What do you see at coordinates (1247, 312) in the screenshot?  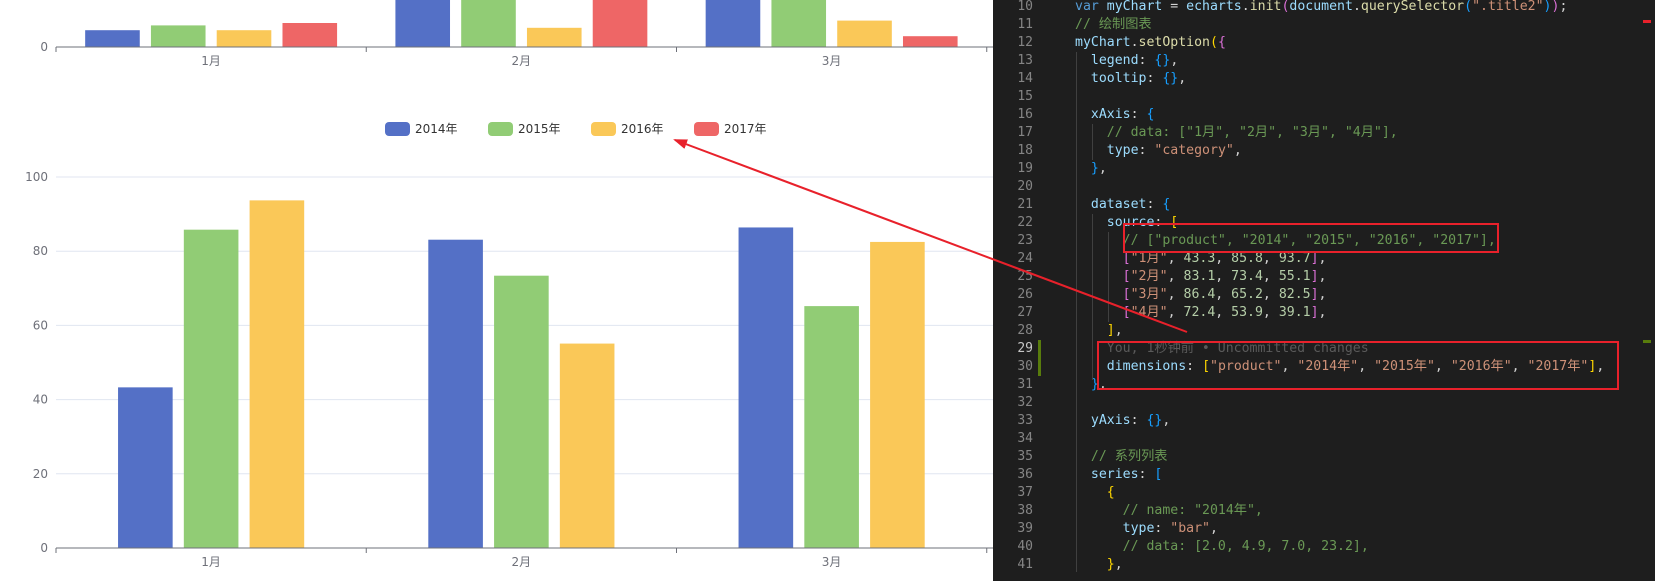 I see `code-token: 53.9` at bounding box center [1247, 312].